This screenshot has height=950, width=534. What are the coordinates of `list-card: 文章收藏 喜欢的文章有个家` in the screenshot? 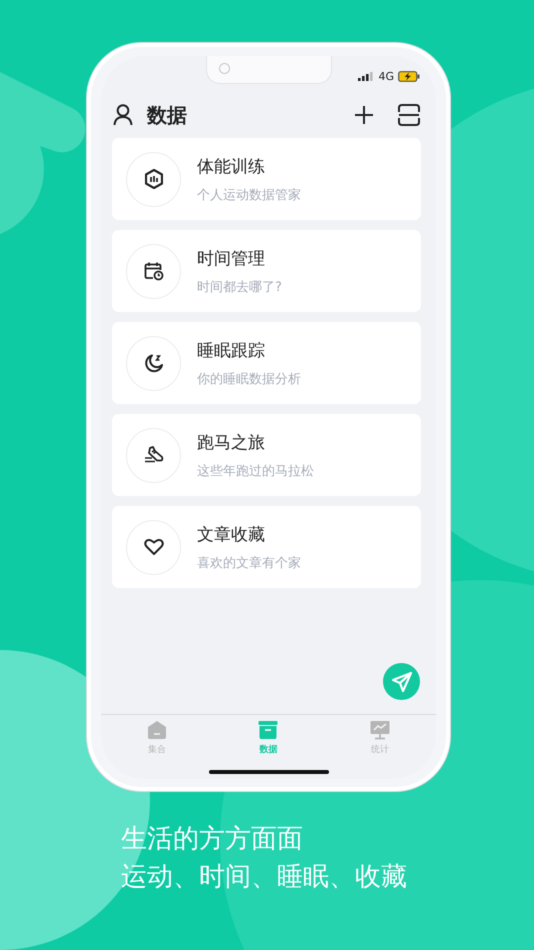 It's located at (266, 547).